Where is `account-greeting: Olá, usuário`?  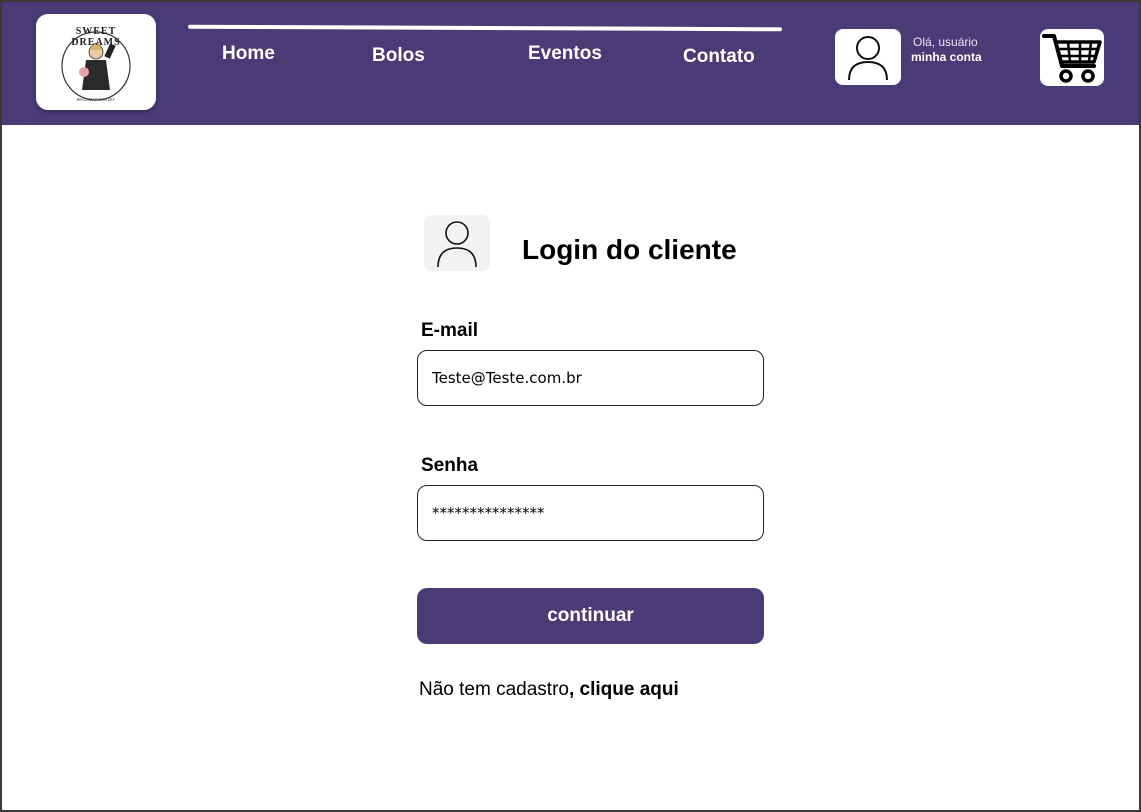 account-greeting: Olá, usuário is located at coordinates (945, 42).